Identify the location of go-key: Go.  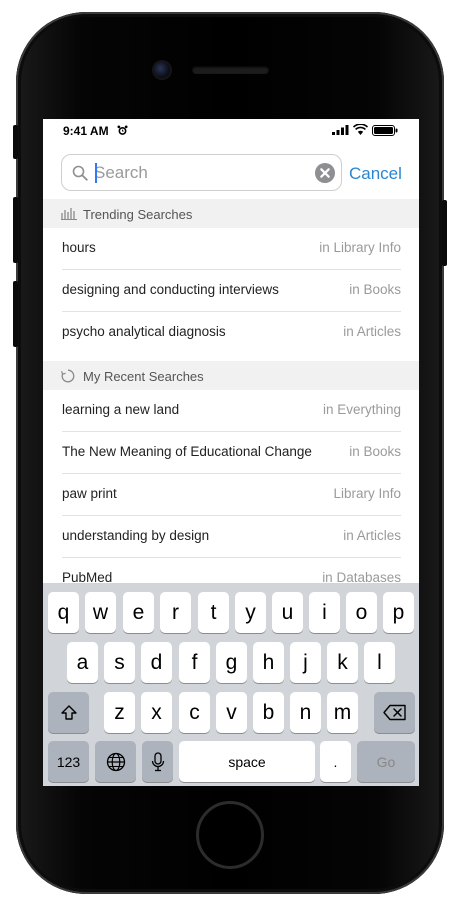
(386, 761).